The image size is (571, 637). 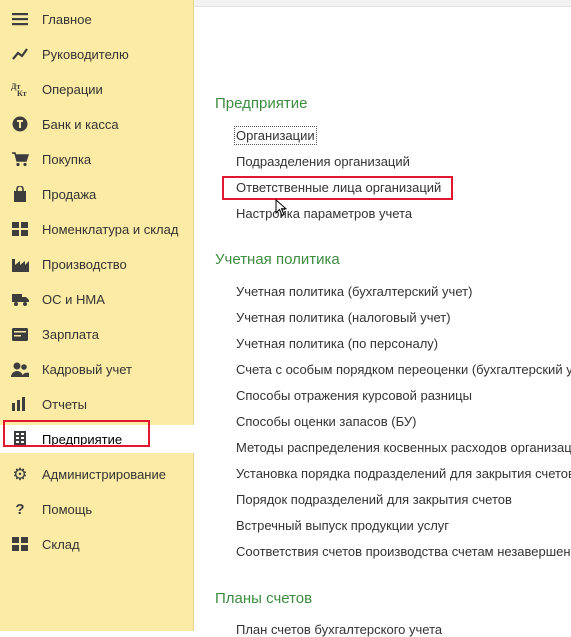 I want to click on sidebar-item-label: Покупка, so click(x=67, y=159).